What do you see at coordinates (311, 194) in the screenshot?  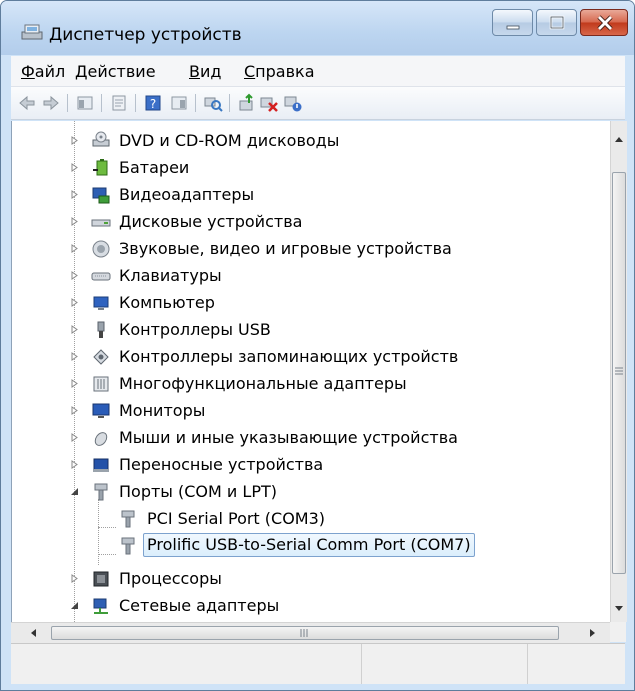 I see `tree-item-display-adapters: Видеоадаптеры` at bounding box center [311, 194].